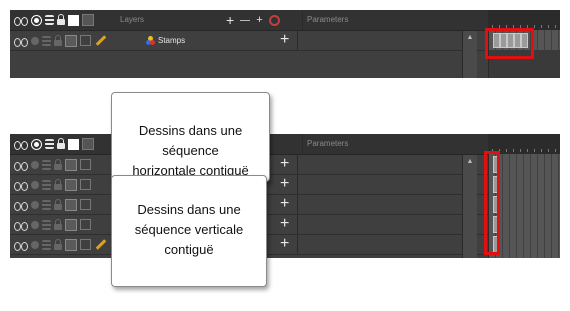  What do you see at coordinates (190, 150) in the screenshot?
I see `callout-line: séquence` at bounding box center [190, 150].